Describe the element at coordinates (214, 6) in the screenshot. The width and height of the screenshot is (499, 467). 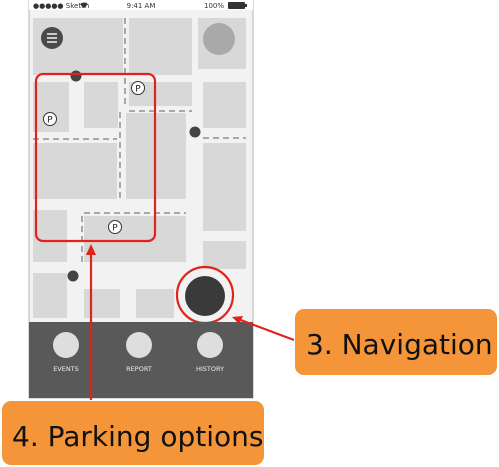
I see `battery-text: 100%` at that location.